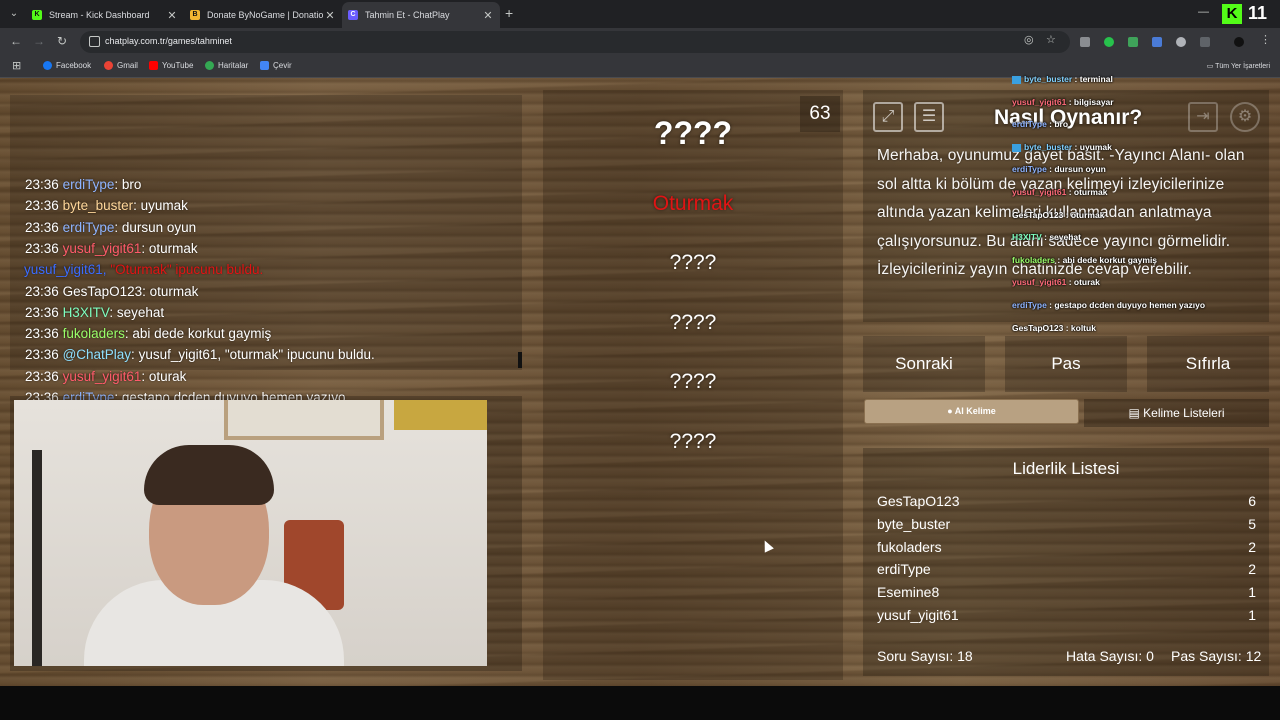  Describe the element at coordinates (97, 354) in the screenshot. I see `chat-username: @ChatPlay` at that location.